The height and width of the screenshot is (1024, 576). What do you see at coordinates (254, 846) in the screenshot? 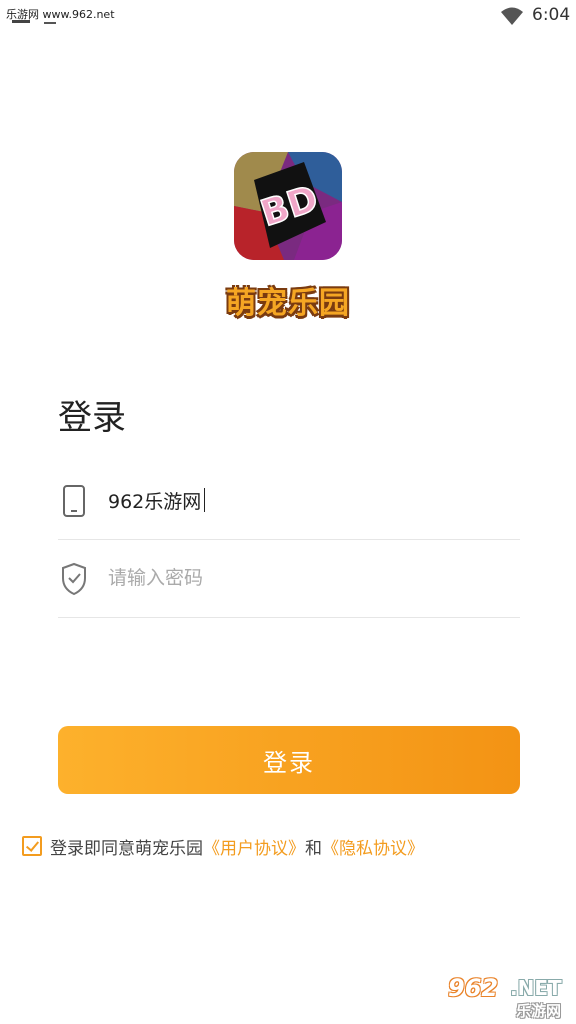
I see `user-agreement-link: 《用户协议》` at bounding box center [254, 846].